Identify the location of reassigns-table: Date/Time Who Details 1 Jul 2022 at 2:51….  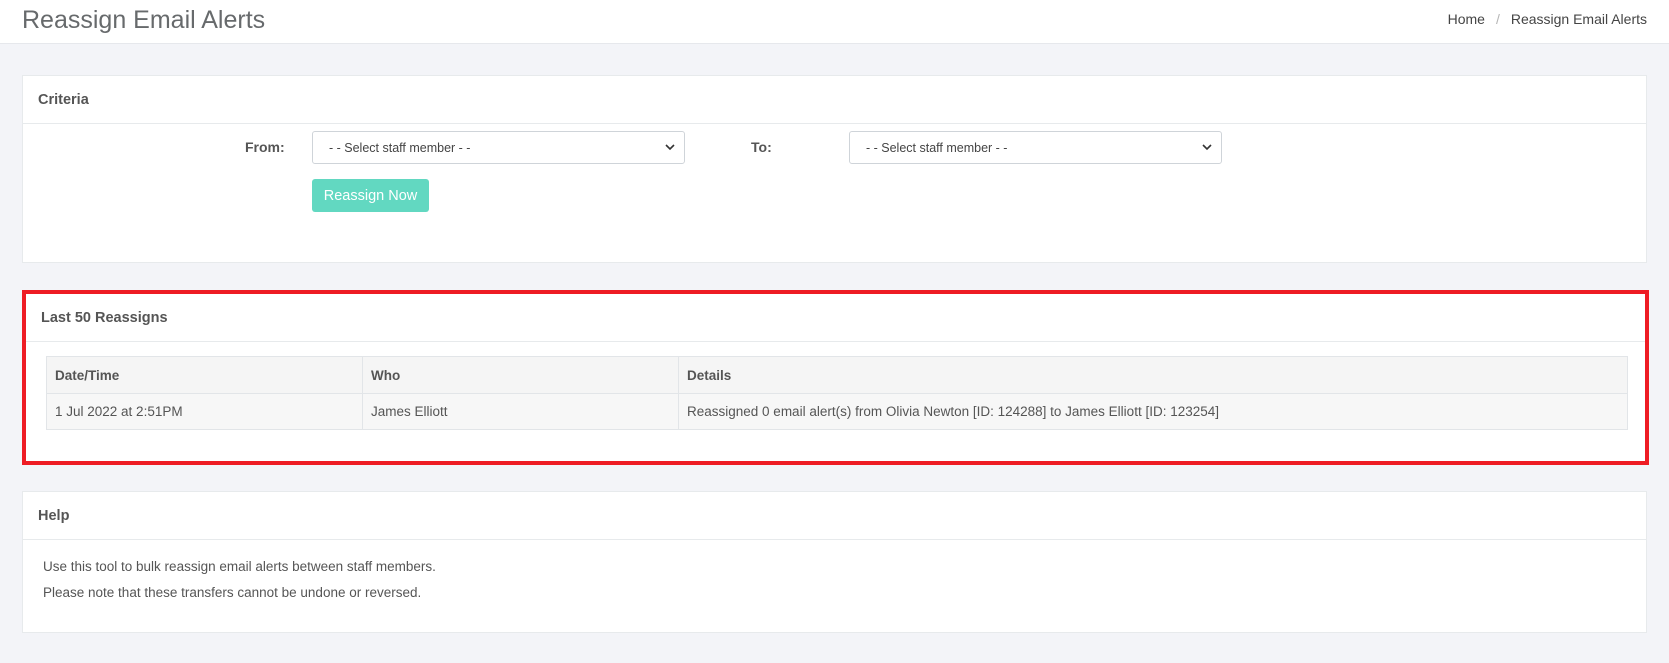
(837, 393).